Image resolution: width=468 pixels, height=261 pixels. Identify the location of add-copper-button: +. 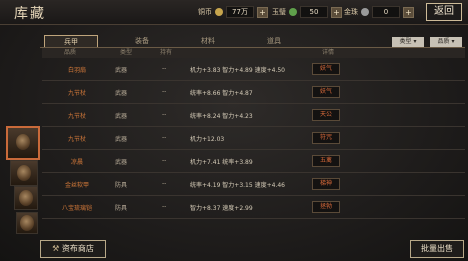
(262, 12).